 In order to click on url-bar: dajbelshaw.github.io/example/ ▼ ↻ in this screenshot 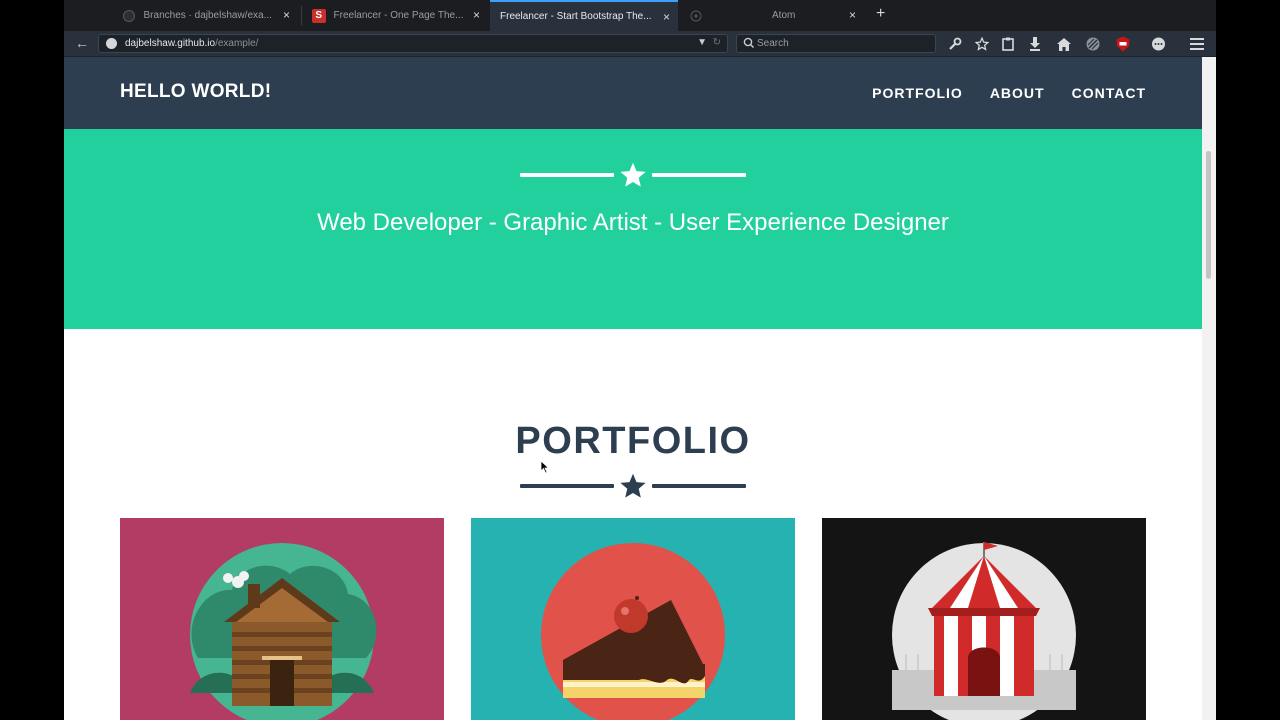, I will do `click(413, 43)`.